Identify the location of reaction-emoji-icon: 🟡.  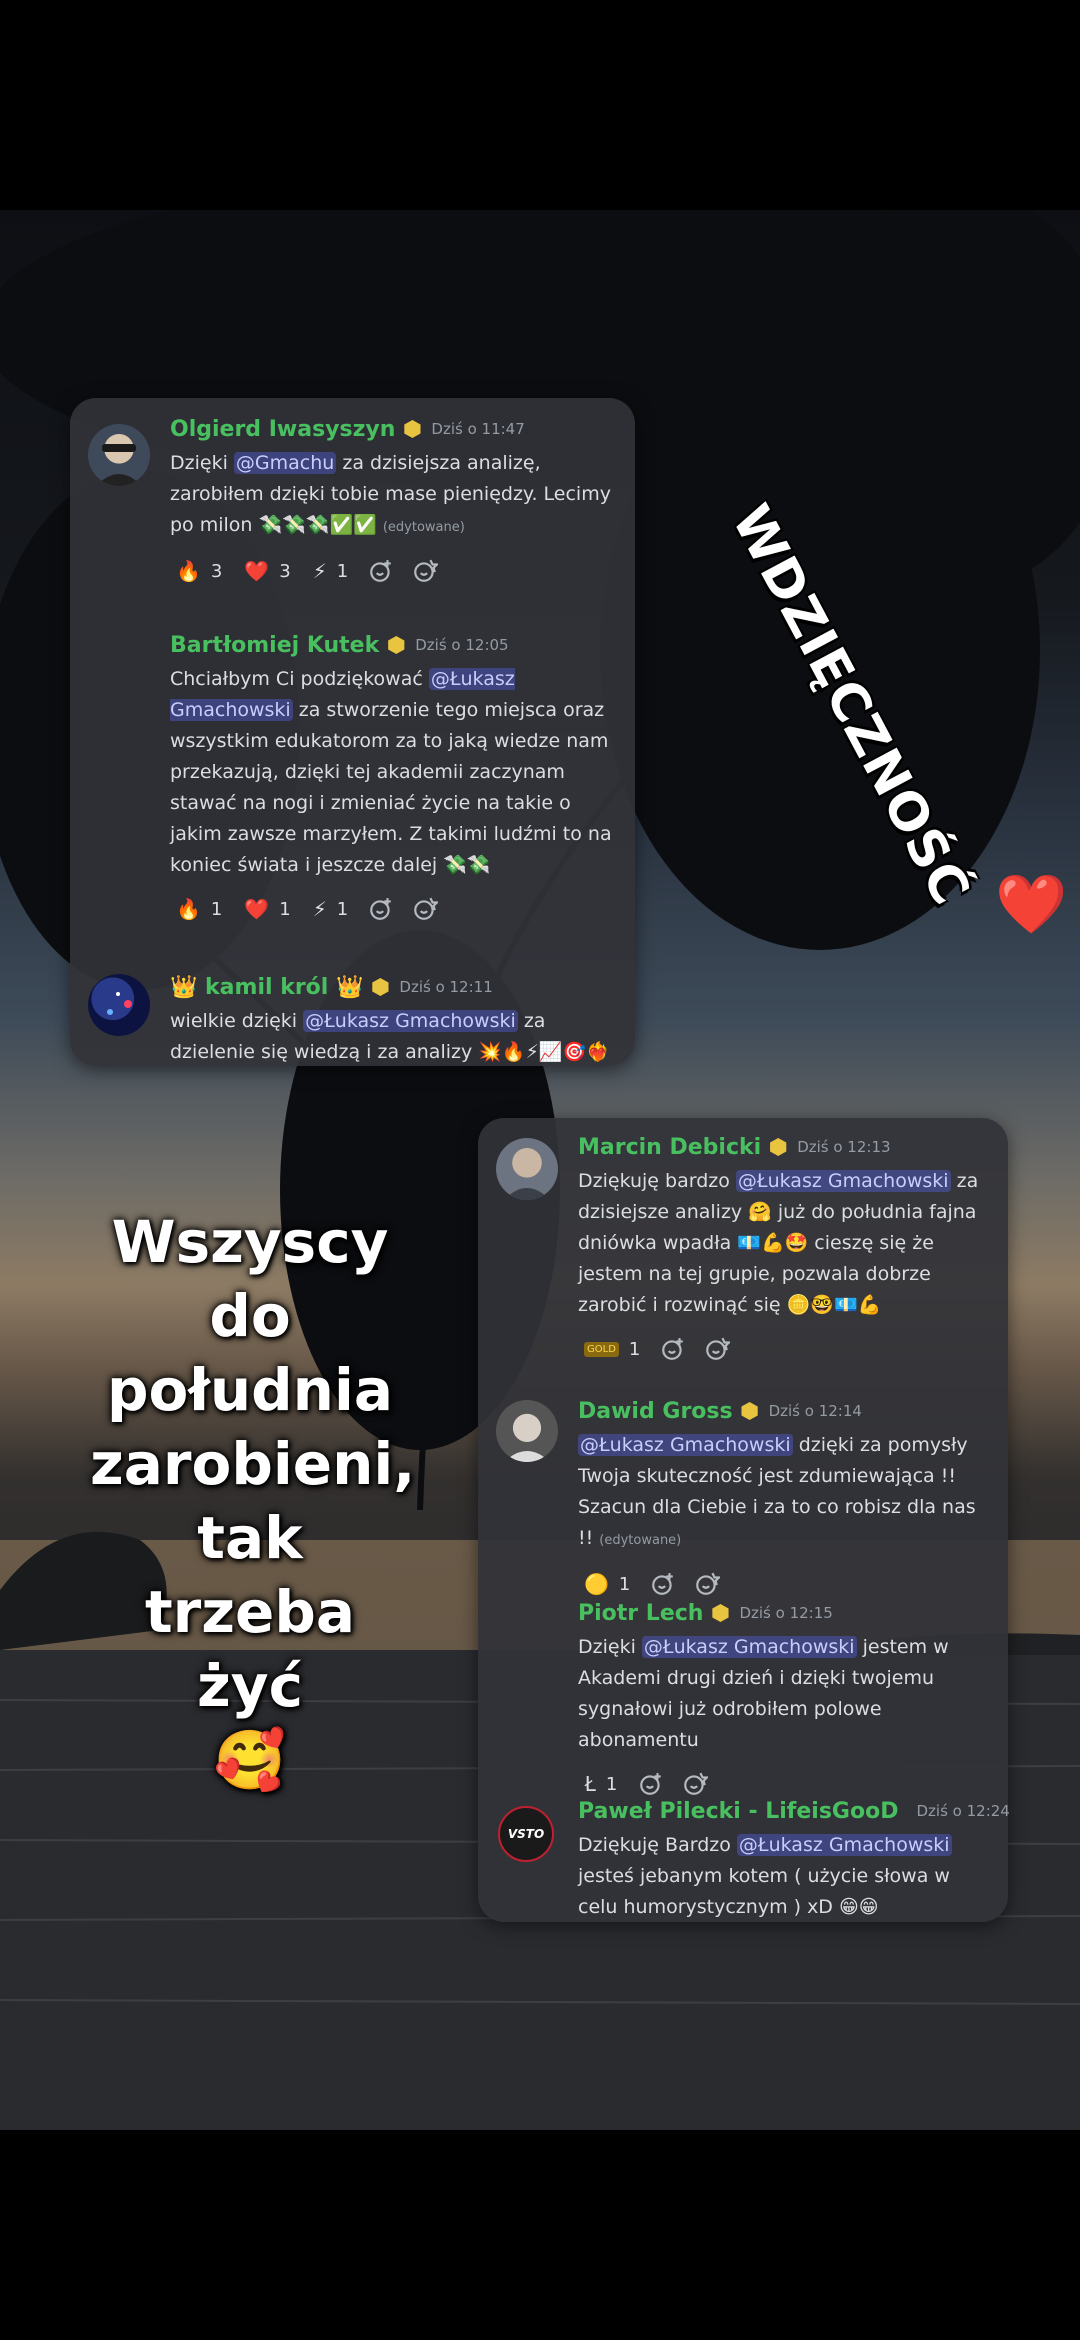
(596, 1584).